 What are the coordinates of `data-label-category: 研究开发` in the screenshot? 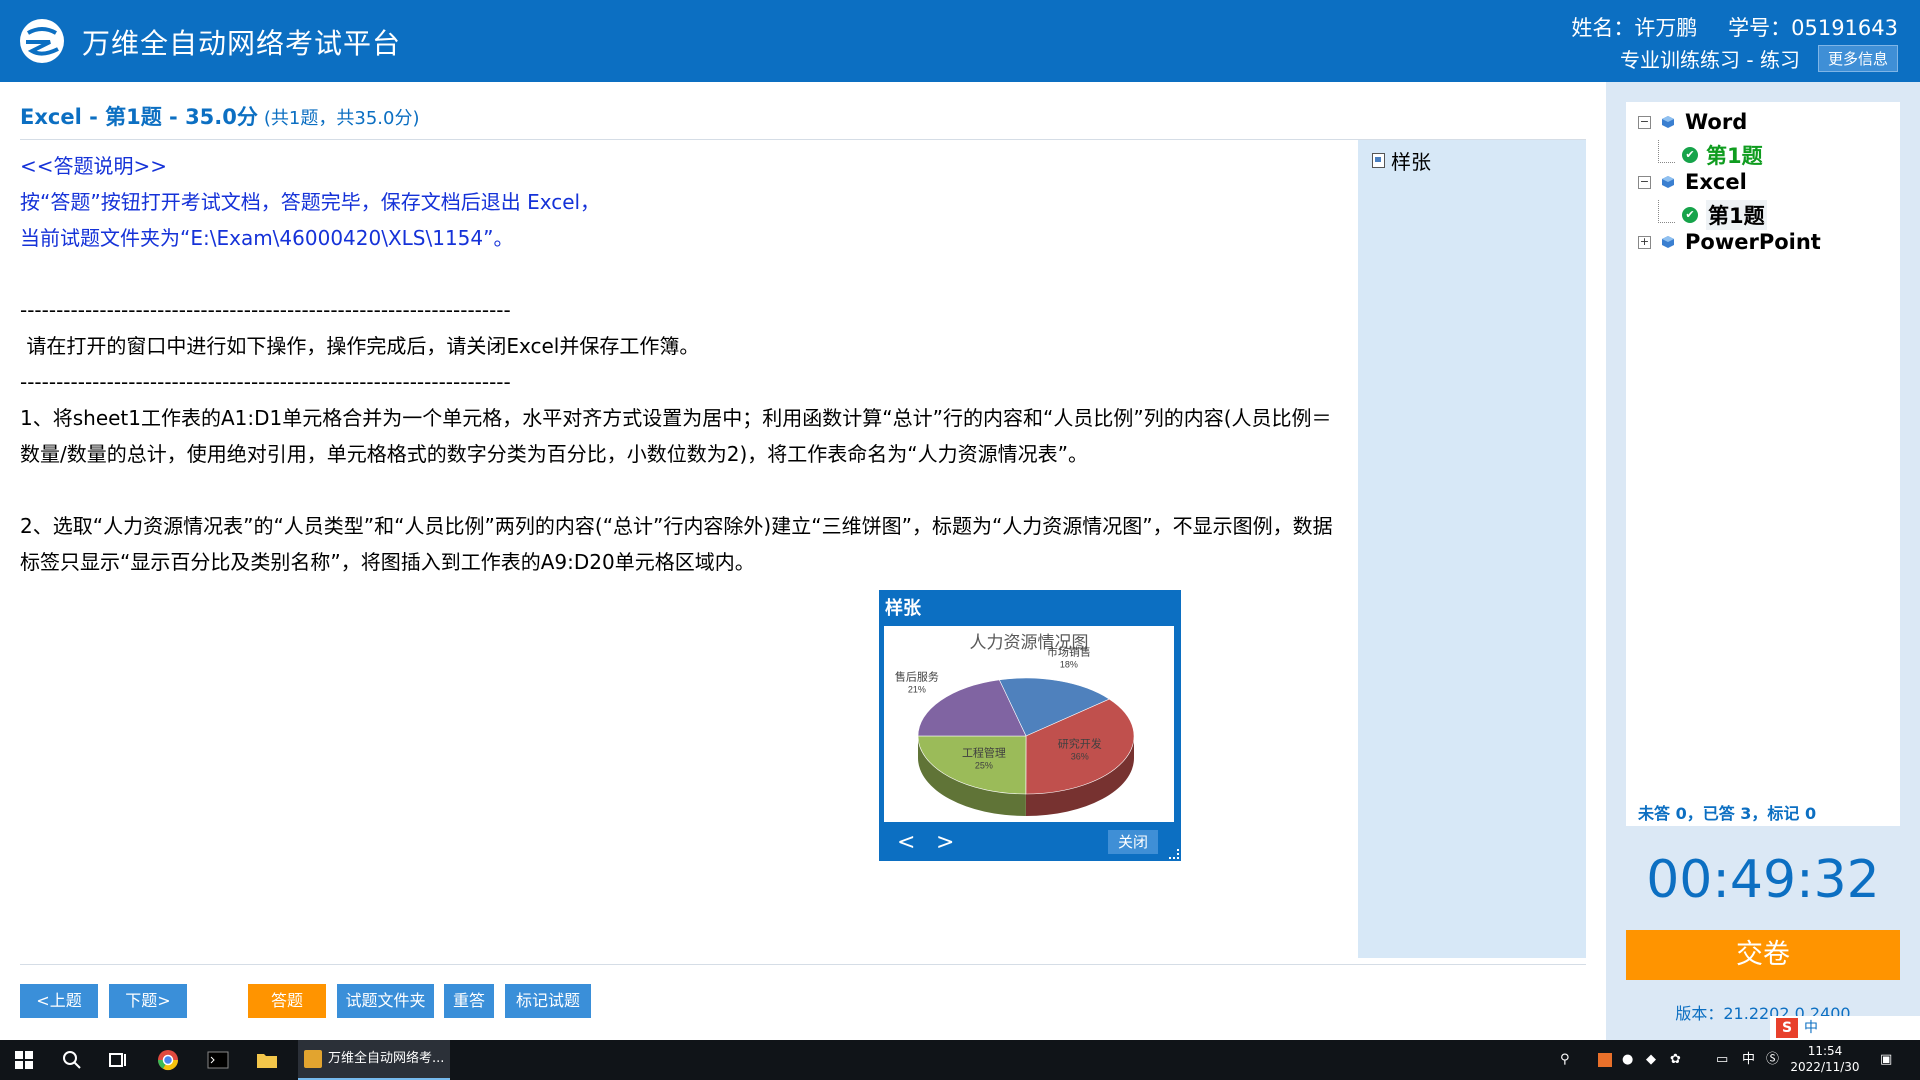 It's located at (1080, 744).